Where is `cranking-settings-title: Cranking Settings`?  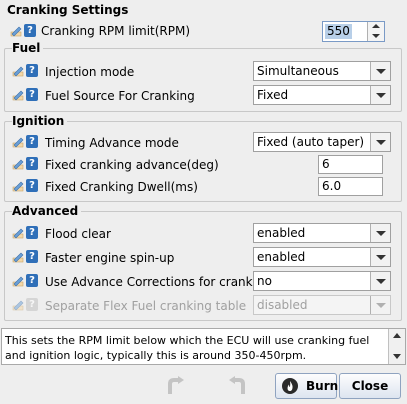 cranking-settings-title: Cranking Settings is located at coordinates (68, 10).